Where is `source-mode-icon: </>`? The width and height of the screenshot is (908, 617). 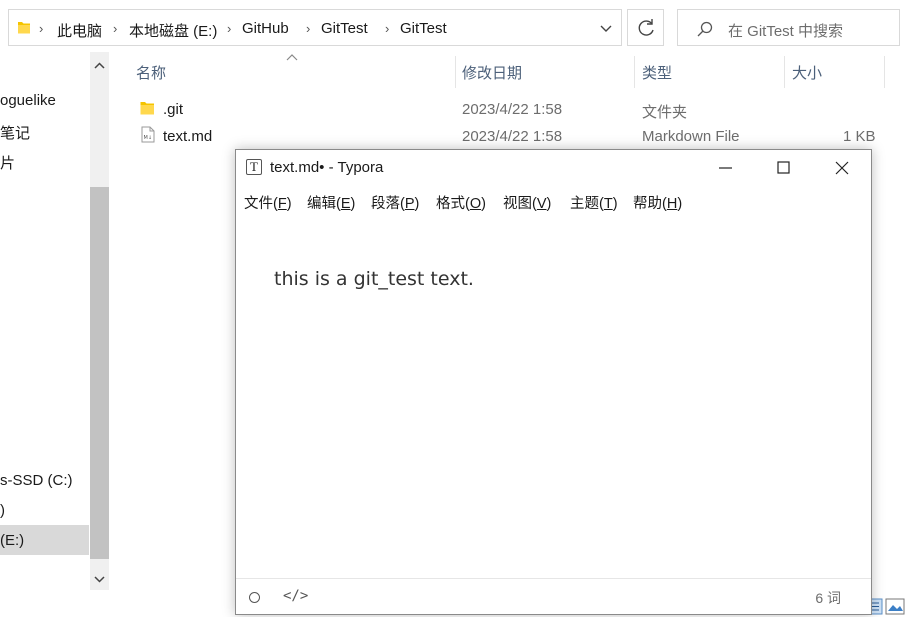 source-mode-icon: </> is located at coordinates (295, 596).